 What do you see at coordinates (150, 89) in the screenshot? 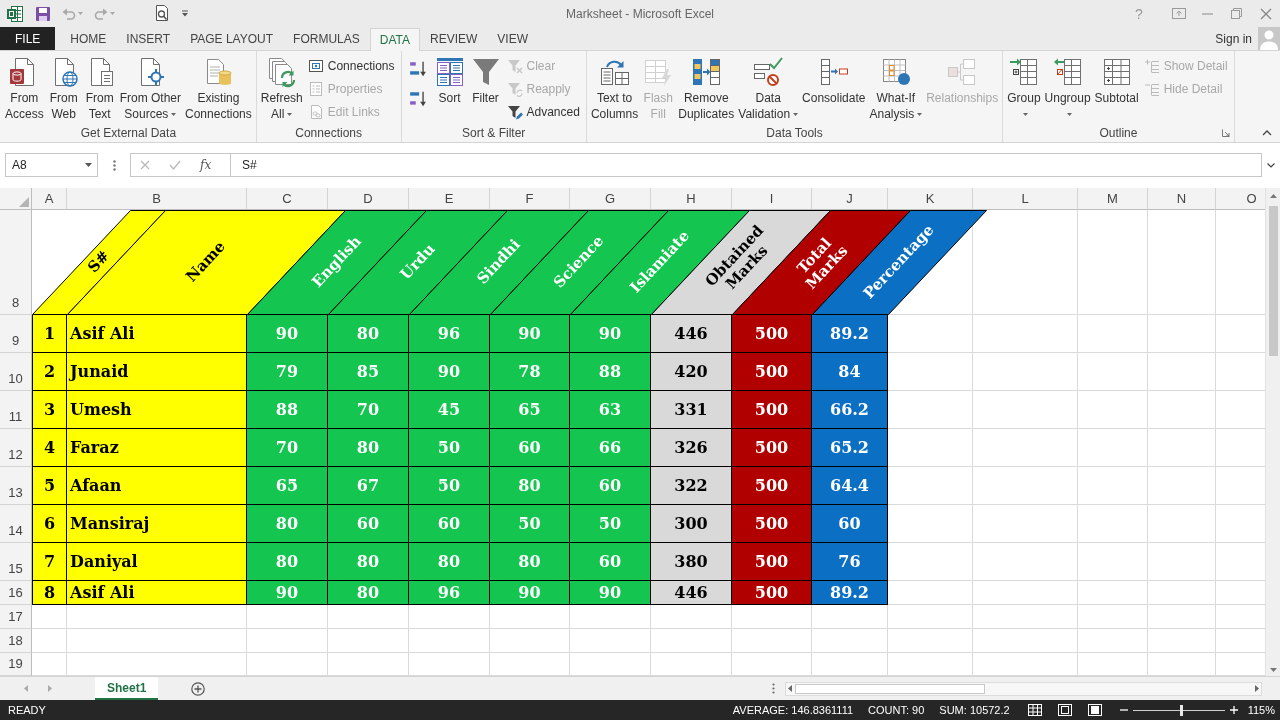
I see `ribbon-button: From Other Sources` at bounding box center [150, 89].